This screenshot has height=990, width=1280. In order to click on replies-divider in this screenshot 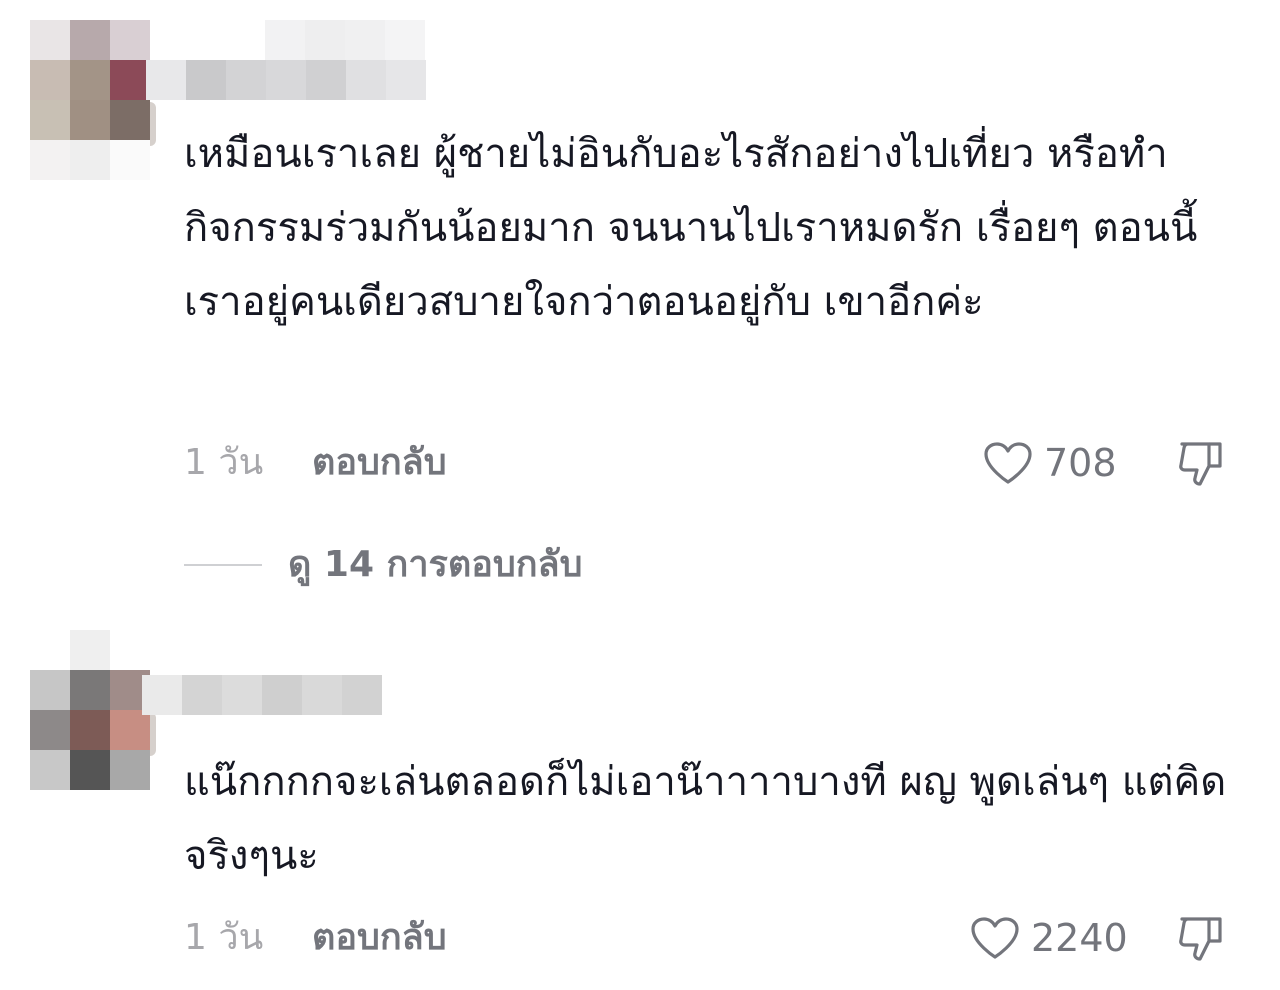, I will do `click(223, 565)`.